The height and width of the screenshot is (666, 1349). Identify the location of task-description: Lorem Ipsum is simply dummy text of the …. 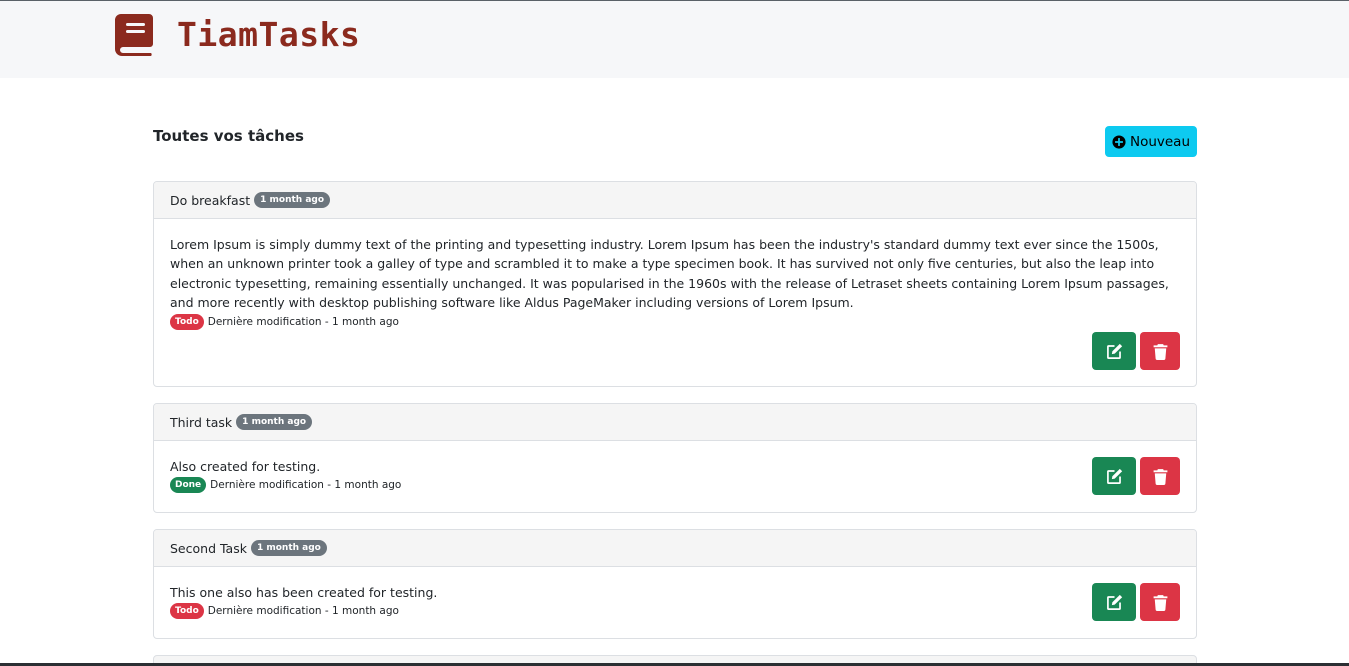
(669, 273).